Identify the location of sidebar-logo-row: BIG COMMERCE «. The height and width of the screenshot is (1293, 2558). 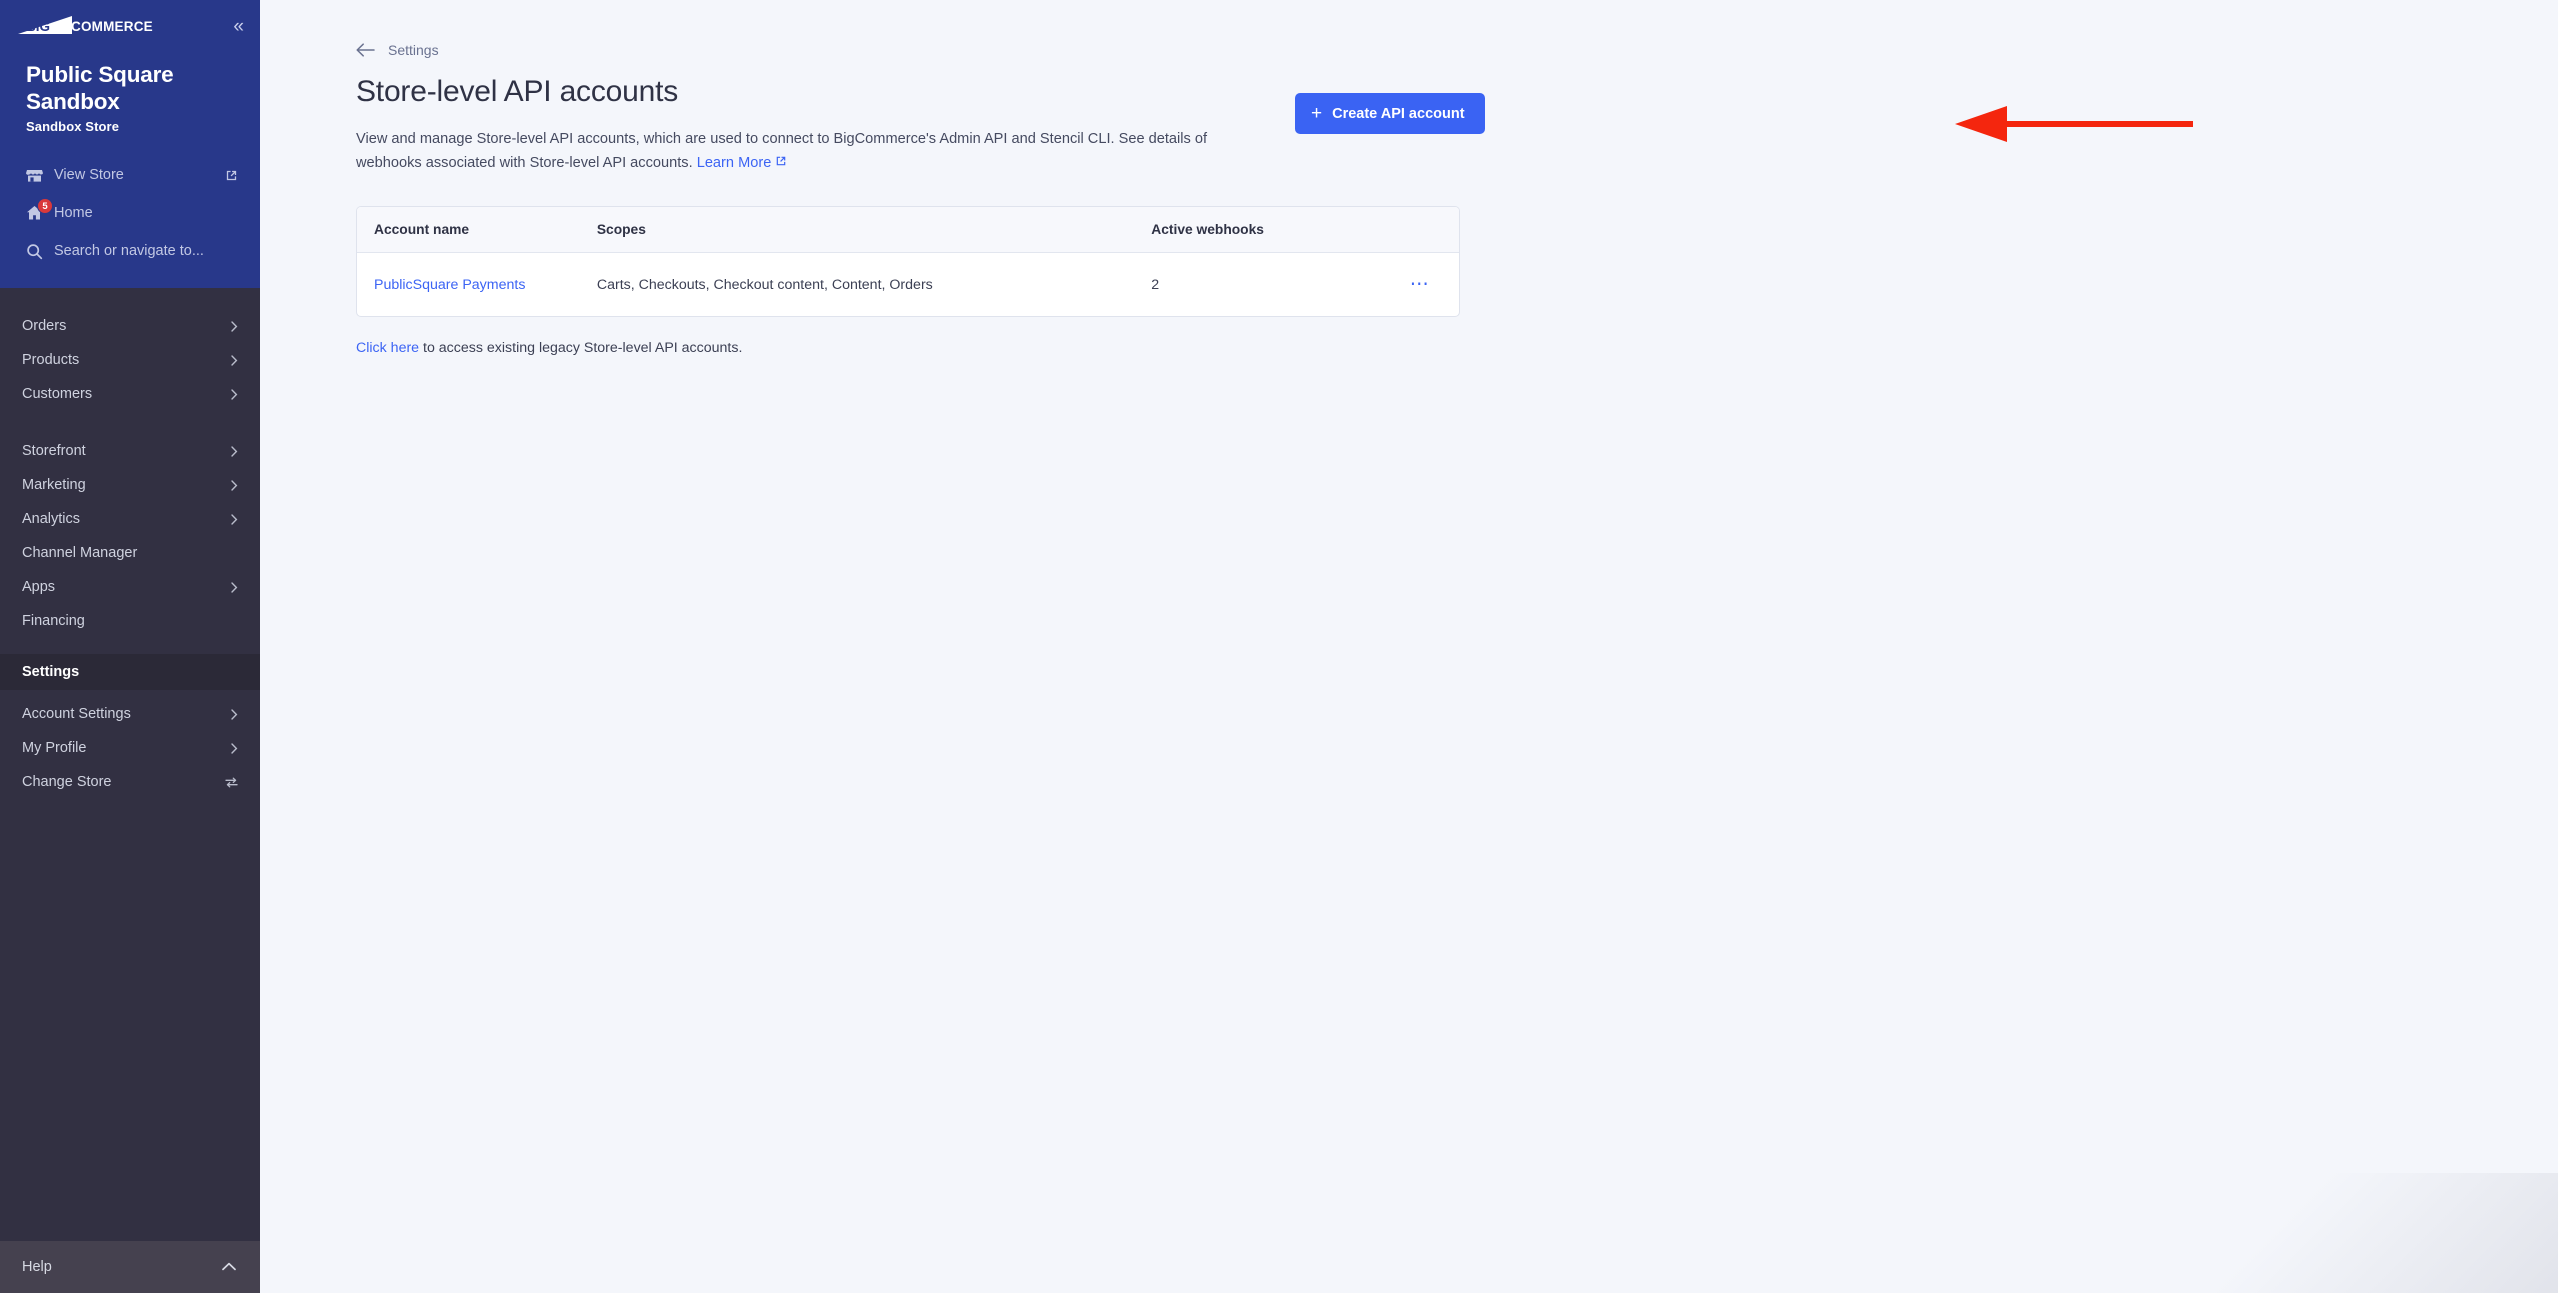
(130, 26).